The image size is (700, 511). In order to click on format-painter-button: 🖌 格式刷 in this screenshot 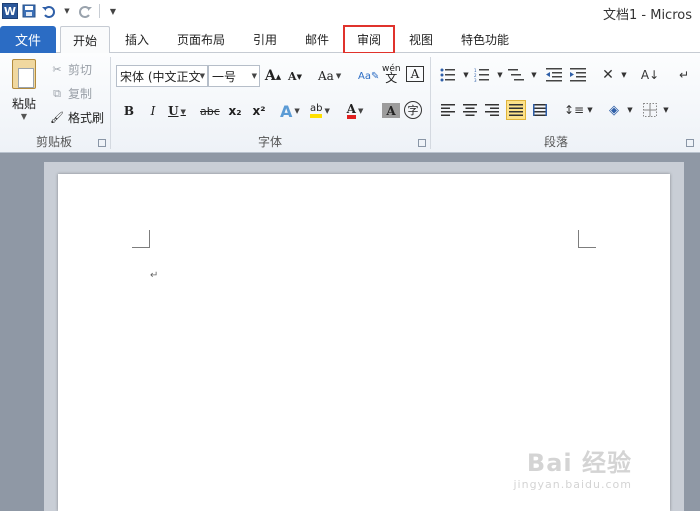, I will do `click(77, 117)`.